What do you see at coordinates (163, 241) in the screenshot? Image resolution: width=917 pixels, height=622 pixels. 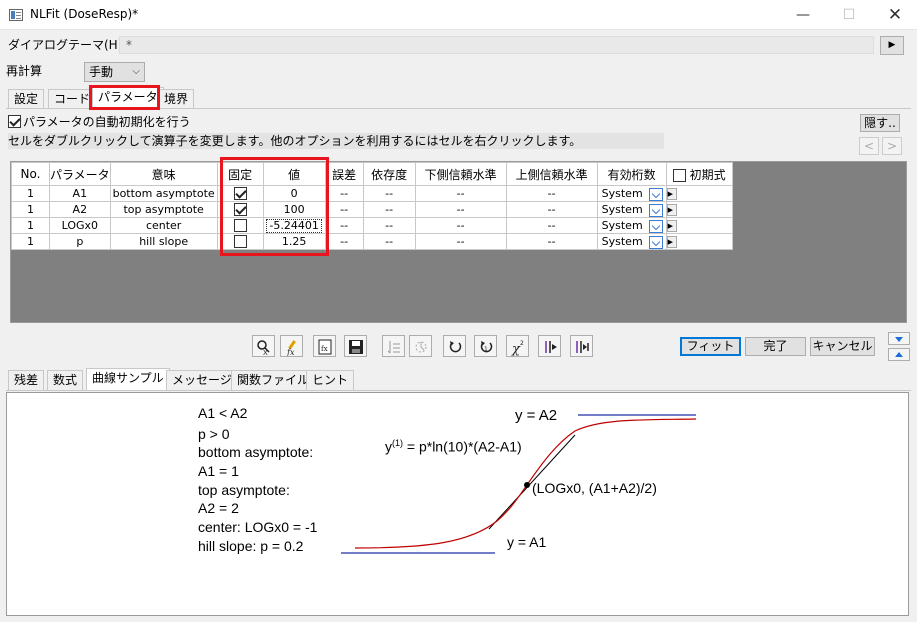 I see `cell-meaning: hill slope` at bounding box center [163, 241].